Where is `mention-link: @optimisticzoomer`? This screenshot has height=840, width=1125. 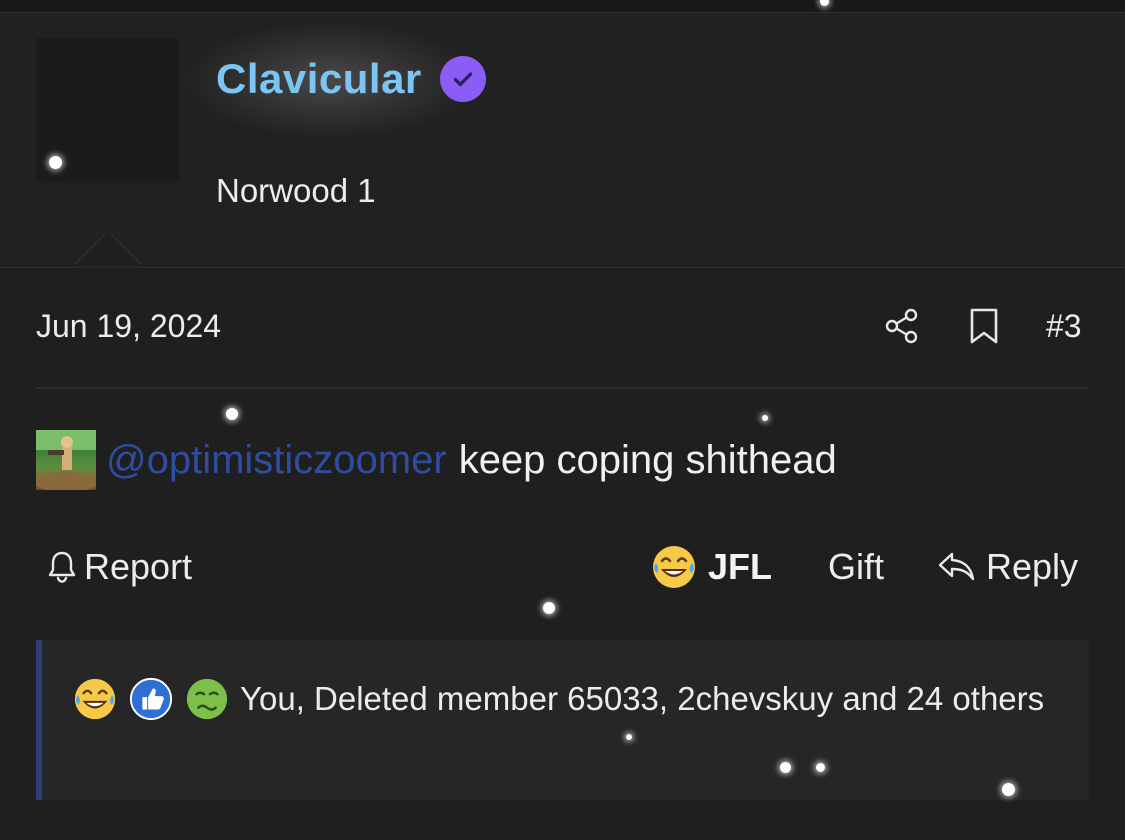 mention-link: @optimisticzoomer is located at coordinates (276, 460).